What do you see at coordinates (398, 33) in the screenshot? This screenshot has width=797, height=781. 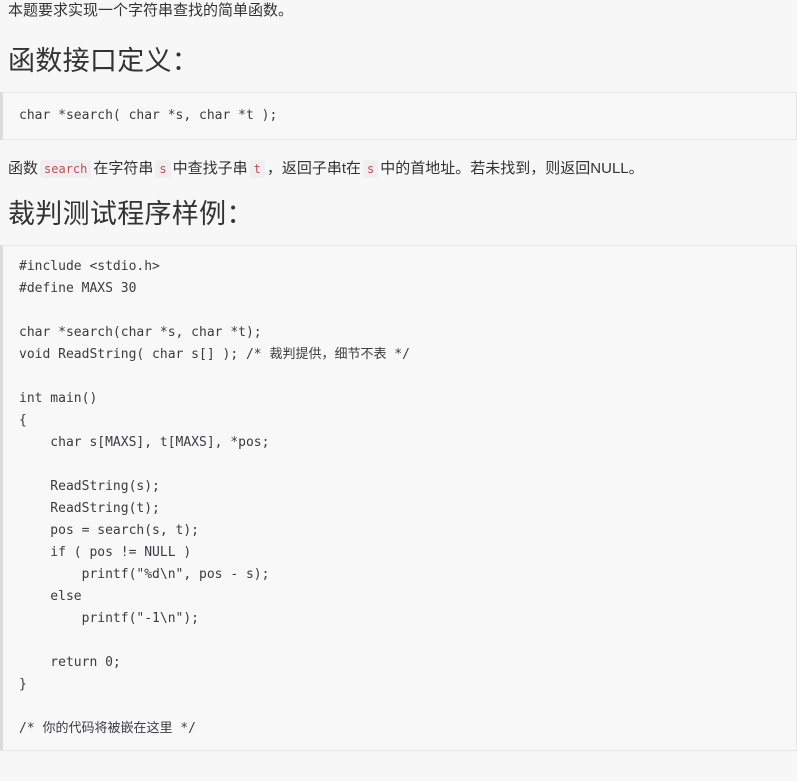 I see `spacer-after-intro` at bounding box center [398, 33].